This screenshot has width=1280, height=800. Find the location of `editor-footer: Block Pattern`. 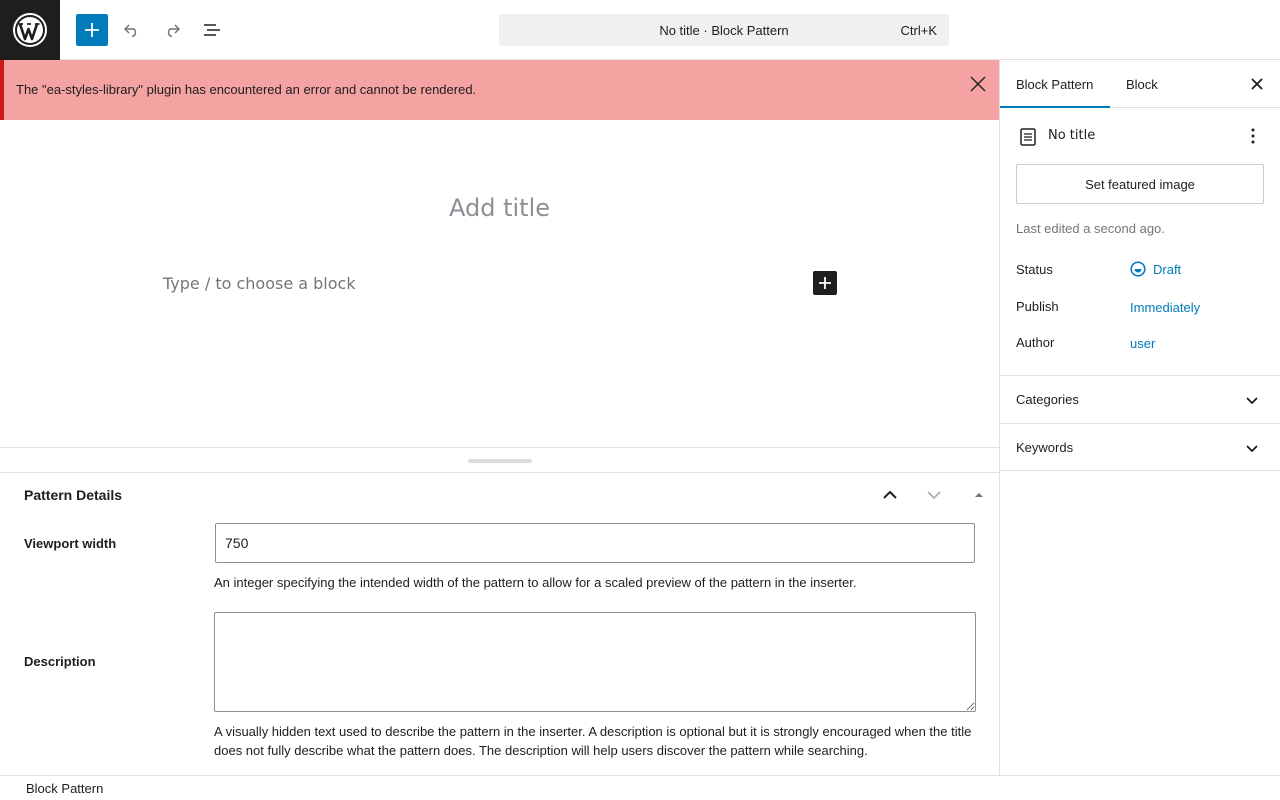

editor-footer: Block Pattern is located at coordinates (640, 787).